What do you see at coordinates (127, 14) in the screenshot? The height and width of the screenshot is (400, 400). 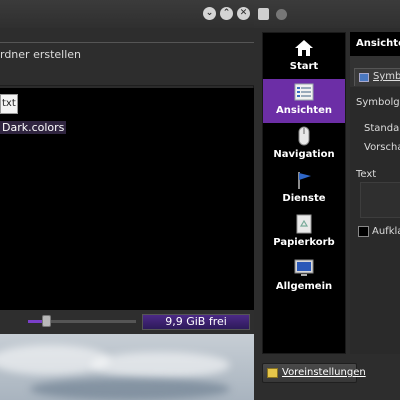 I see `file-manager-titlebar: ⌄ ⌃ ✕` at bounding box center [127, 14].